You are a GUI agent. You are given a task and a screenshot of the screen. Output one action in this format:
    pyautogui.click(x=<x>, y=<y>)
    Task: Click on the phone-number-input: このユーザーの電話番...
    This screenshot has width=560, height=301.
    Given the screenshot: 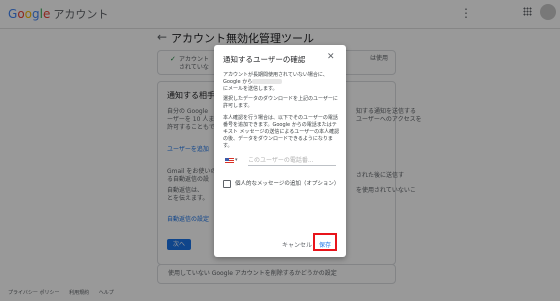 What is the action you would take?
    pyautogui.click(x=292, y=161)
    